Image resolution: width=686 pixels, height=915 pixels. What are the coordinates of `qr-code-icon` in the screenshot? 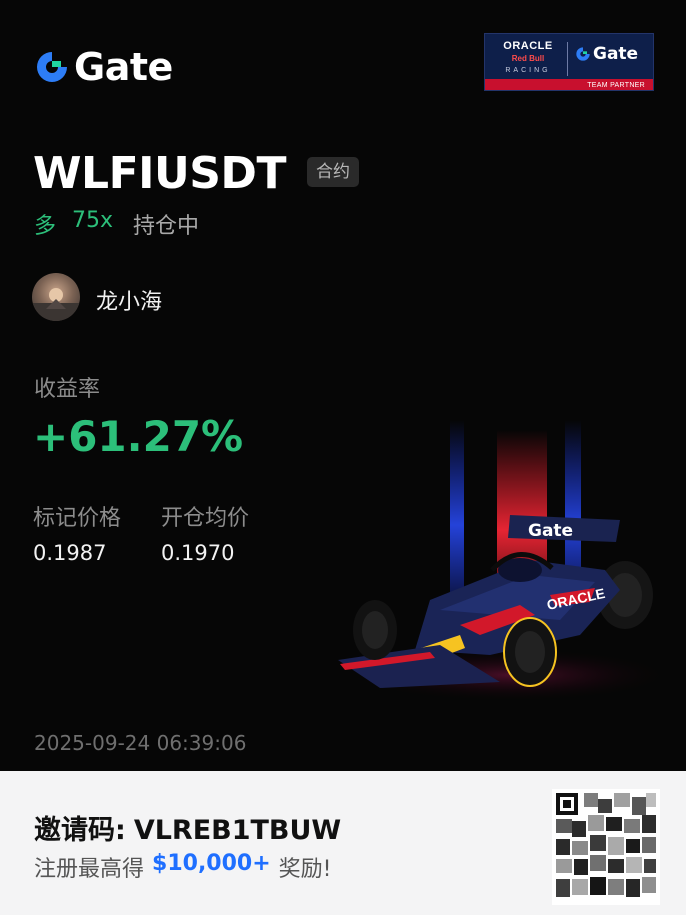 It's located at (606, 847).